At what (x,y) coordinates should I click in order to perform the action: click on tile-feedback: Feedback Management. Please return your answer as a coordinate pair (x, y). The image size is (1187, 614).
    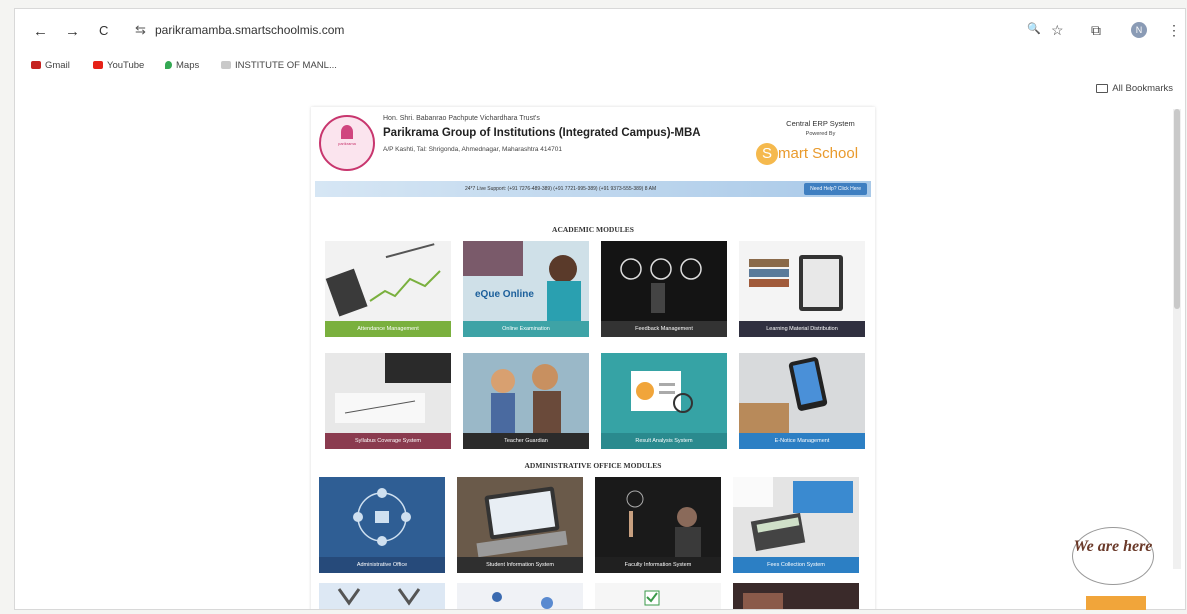
    Looking at the image, I should click on (664, 289).